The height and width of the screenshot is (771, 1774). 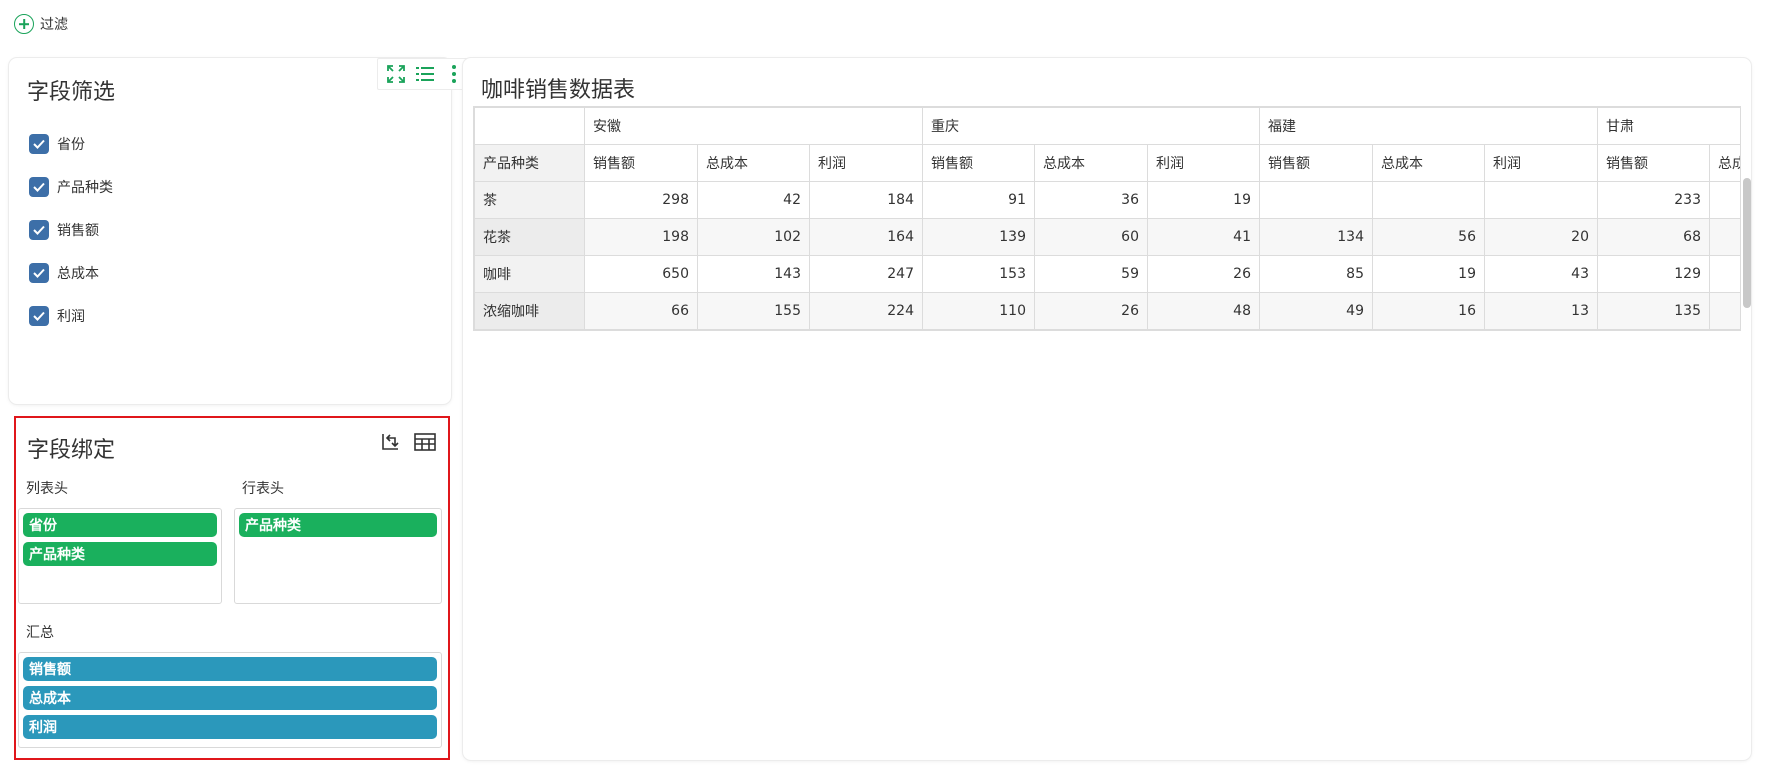 What do you see at coordinates (978, 274) in the screenshot?
I see `table-cell: 153` at bounding box center [978, 274].